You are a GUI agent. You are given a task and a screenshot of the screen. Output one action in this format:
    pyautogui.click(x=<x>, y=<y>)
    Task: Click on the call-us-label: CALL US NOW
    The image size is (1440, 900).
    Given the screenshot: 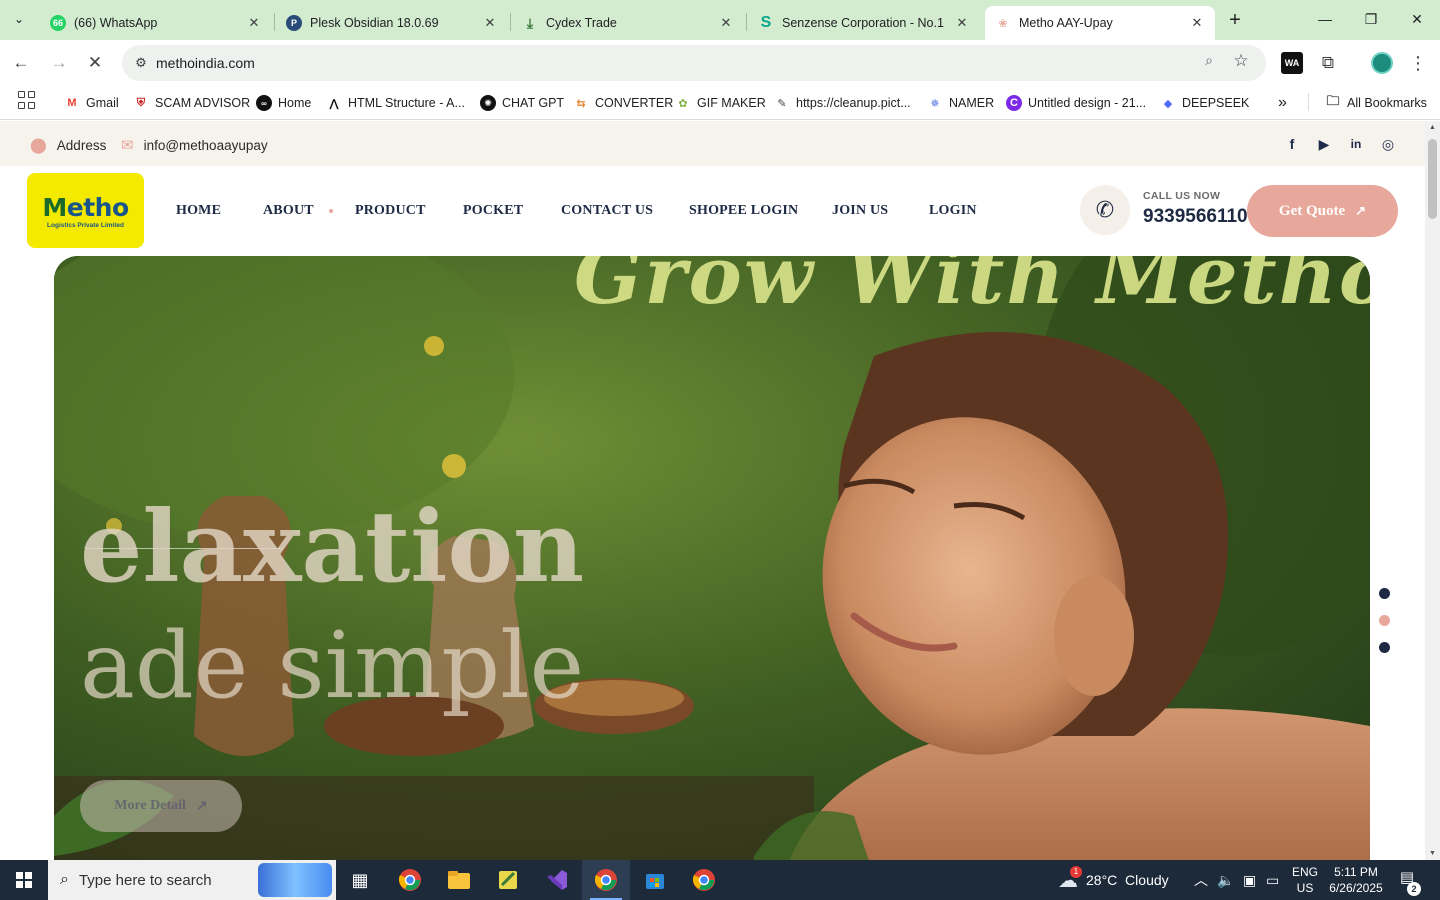 What is the action you would take?
    pyautogui.click(x=1182, y=196)
    